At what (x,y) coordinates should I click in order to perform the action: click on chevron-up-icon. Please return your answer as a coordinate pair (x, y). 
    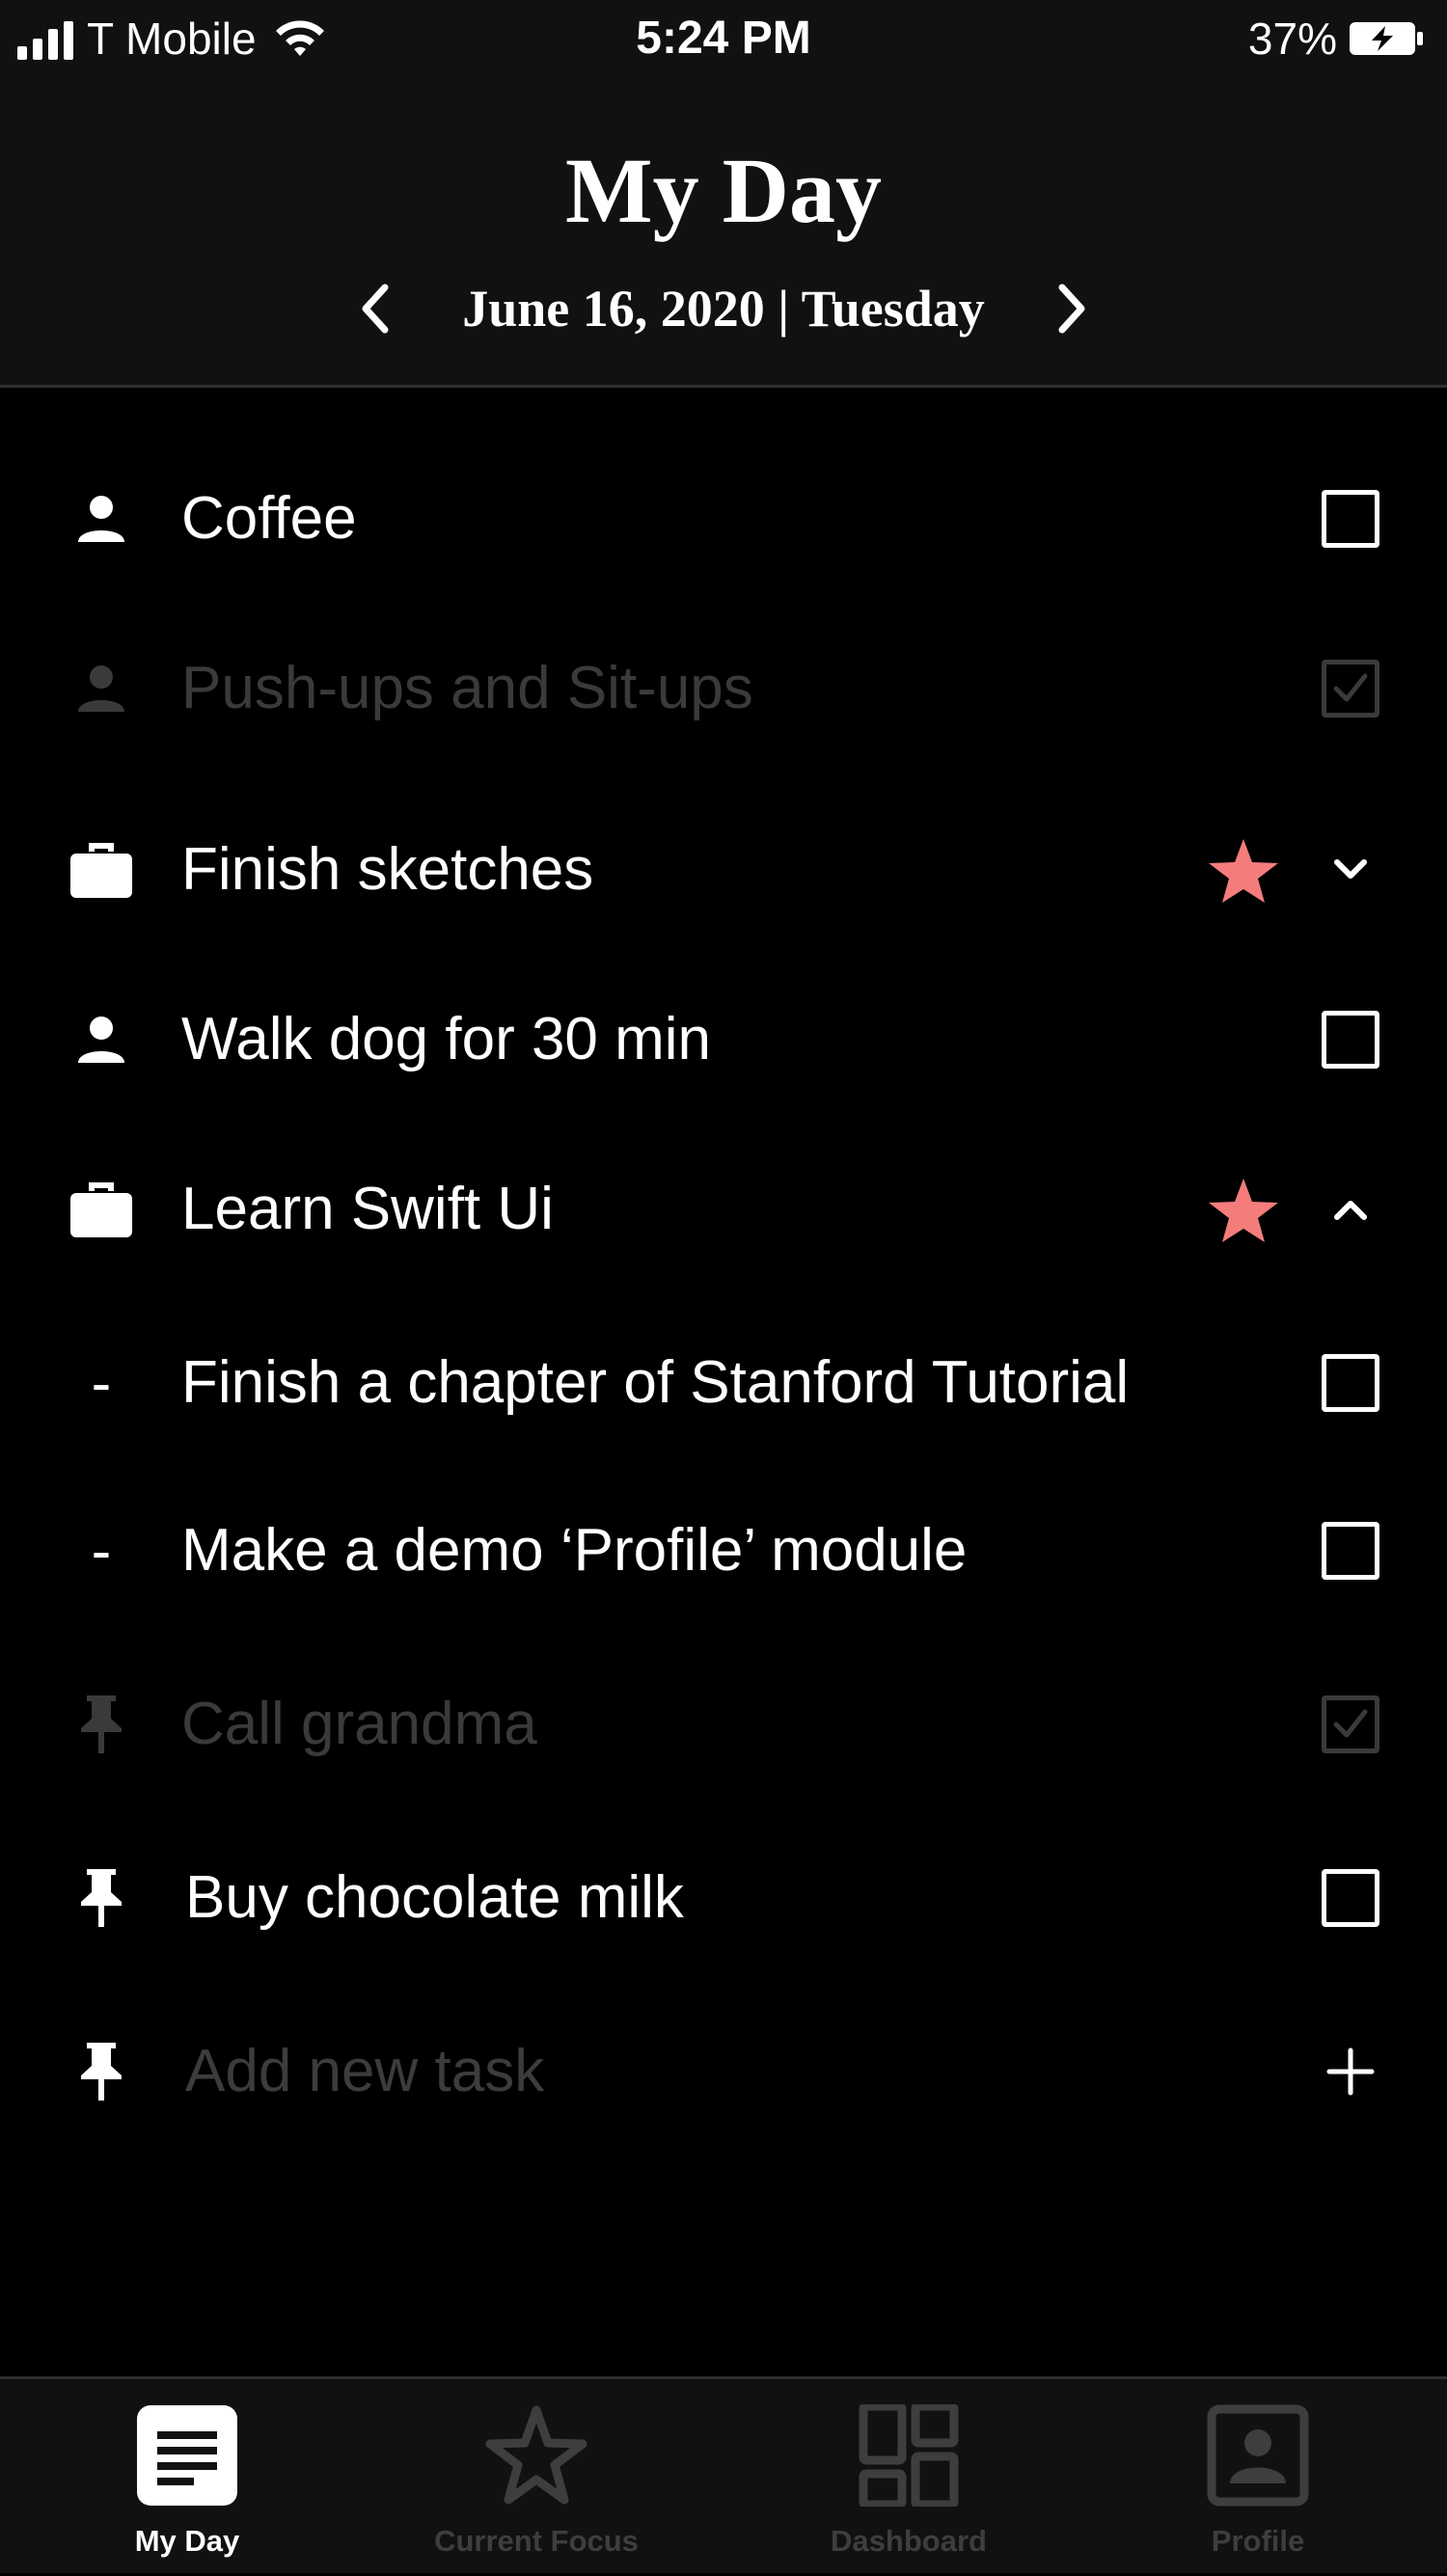
    Looking at the image, I should click on (1350, 1209).